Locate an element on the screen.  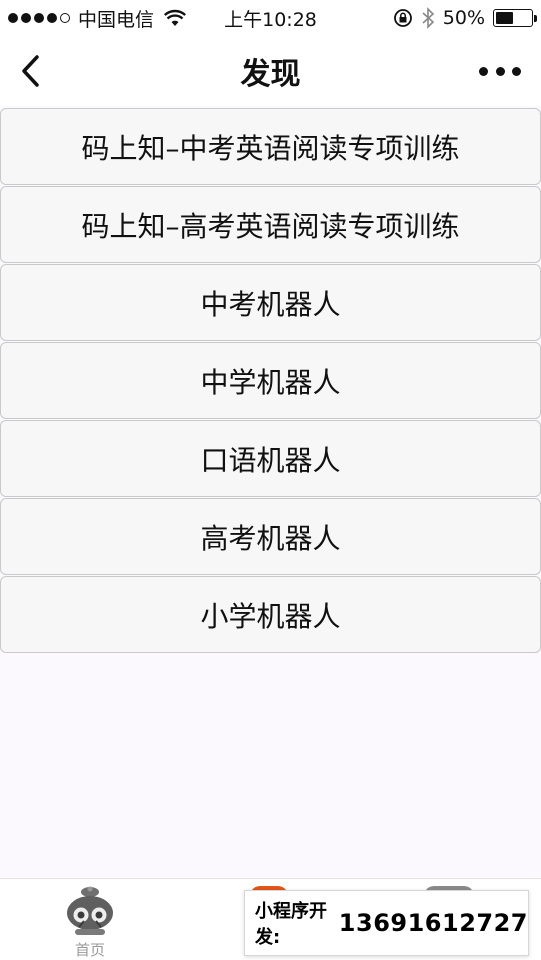
battery-fill is located at coordinates (504, 18).